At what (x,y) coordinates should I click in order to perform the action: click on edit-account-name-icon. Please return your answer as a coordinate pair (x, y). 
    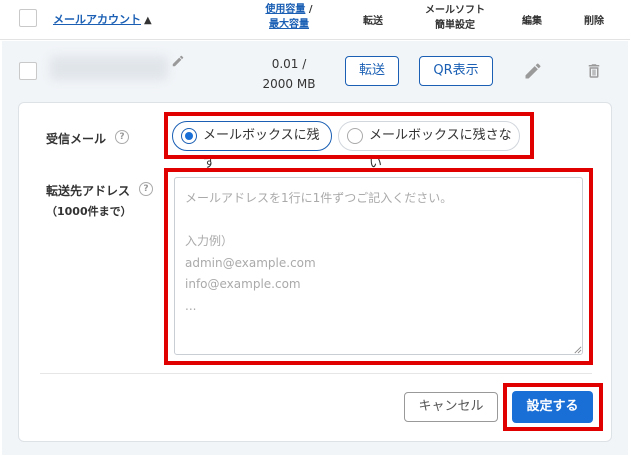
    Looking at the image, I should click on (178, 61).